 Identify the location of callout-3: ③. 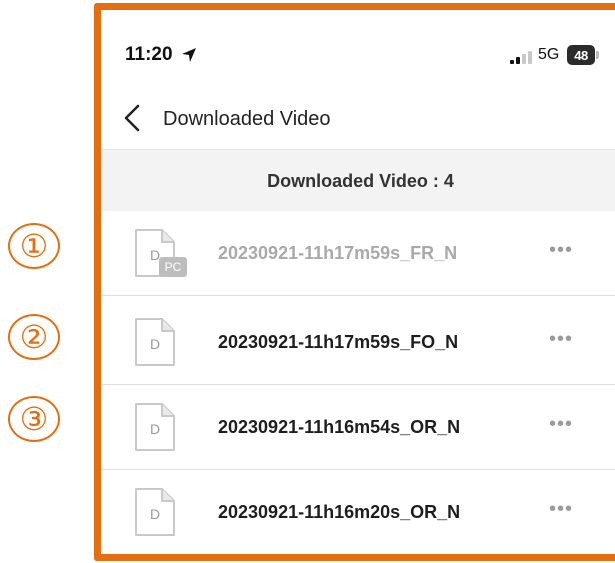
(34, 419).